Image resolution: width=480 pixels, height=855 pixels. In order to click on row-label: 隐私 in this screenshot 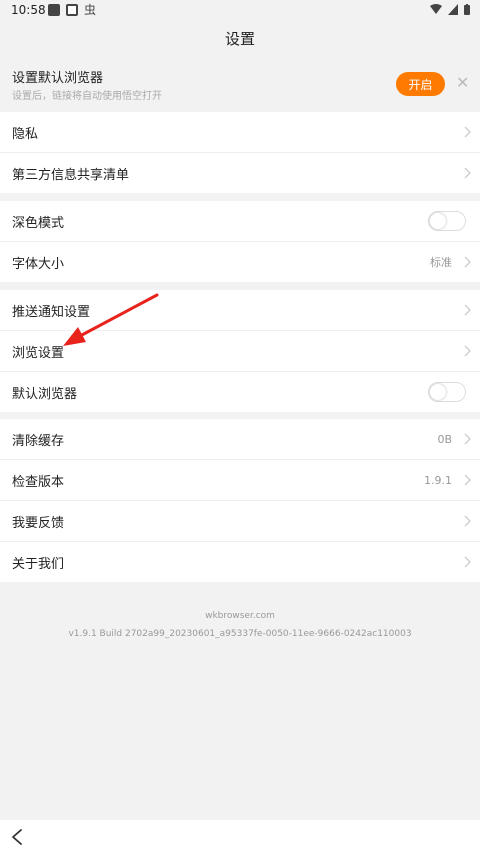, I will do `click(25, 134)`.